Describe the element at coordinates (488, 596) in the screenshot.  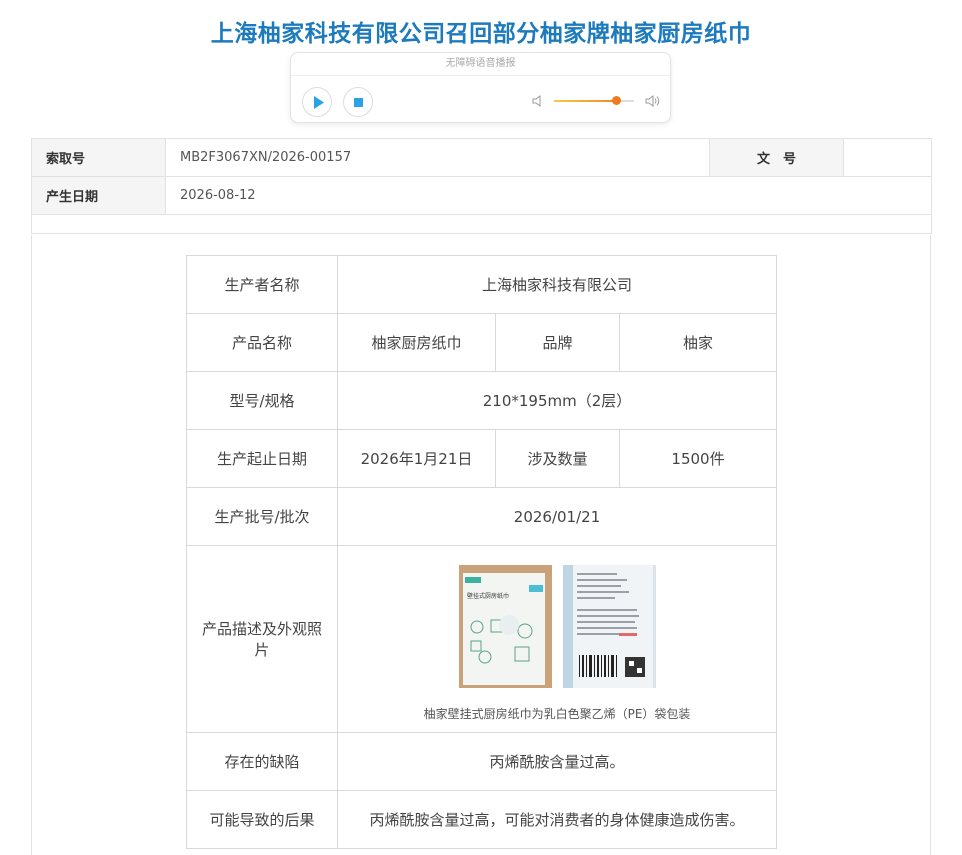
I see `front-package-text: 壁挂式厨房纸巾` at that location.